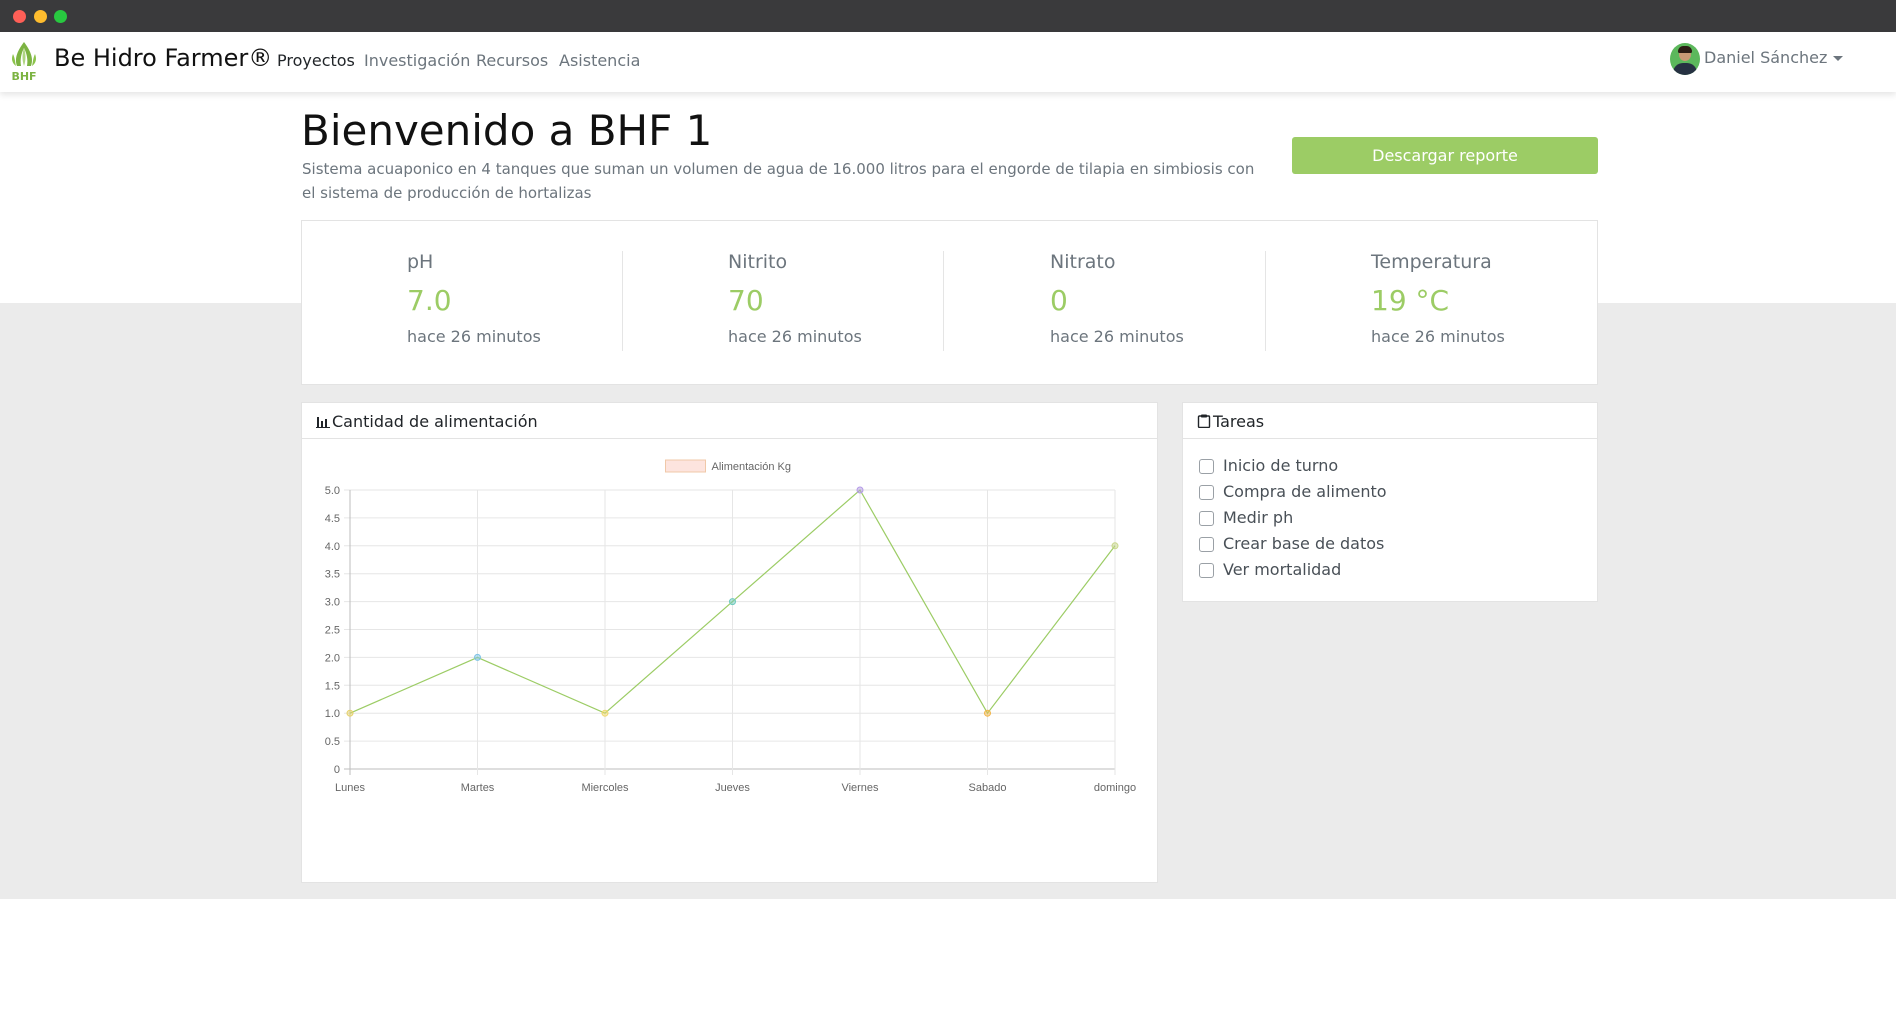 The image size is (1896, 1011). I want to click on nav-investigacion: Investigación, so click(417, 60).